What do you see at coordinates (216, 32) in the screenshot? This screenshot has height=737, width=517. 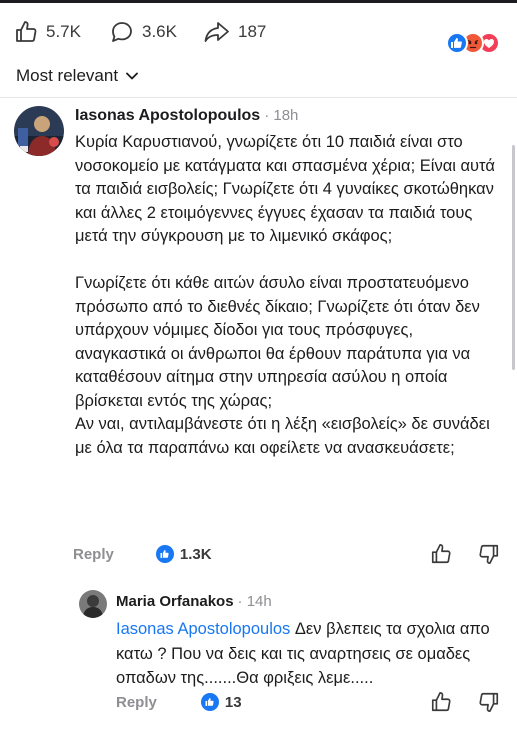 I see `share-arrow-icon` at bounding box center [216, 32].